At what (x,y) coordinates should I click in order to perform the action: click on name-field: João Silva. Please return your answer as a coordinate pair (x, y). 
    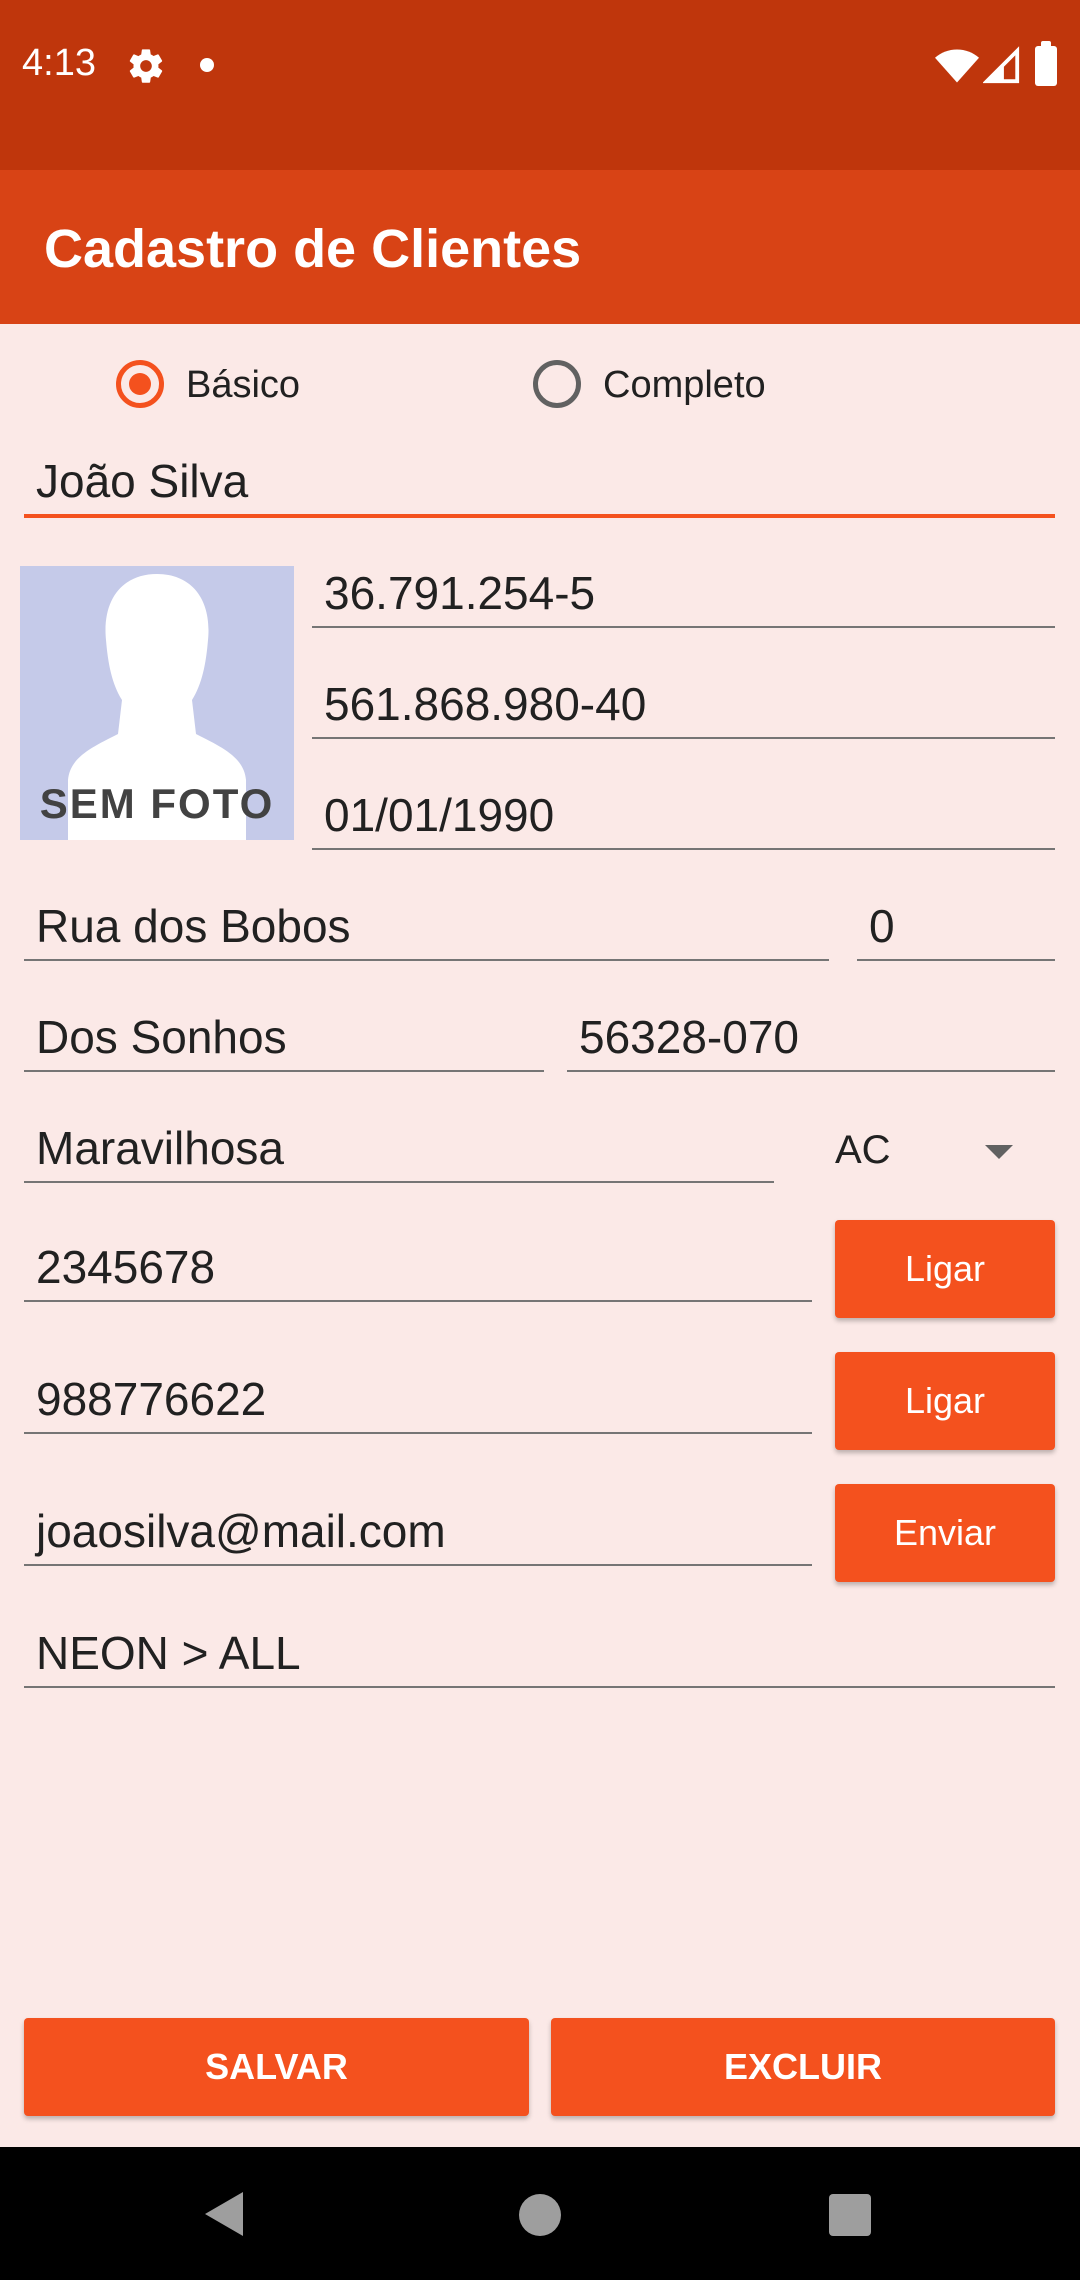
    Looking at the image, I should click on (539, 482).